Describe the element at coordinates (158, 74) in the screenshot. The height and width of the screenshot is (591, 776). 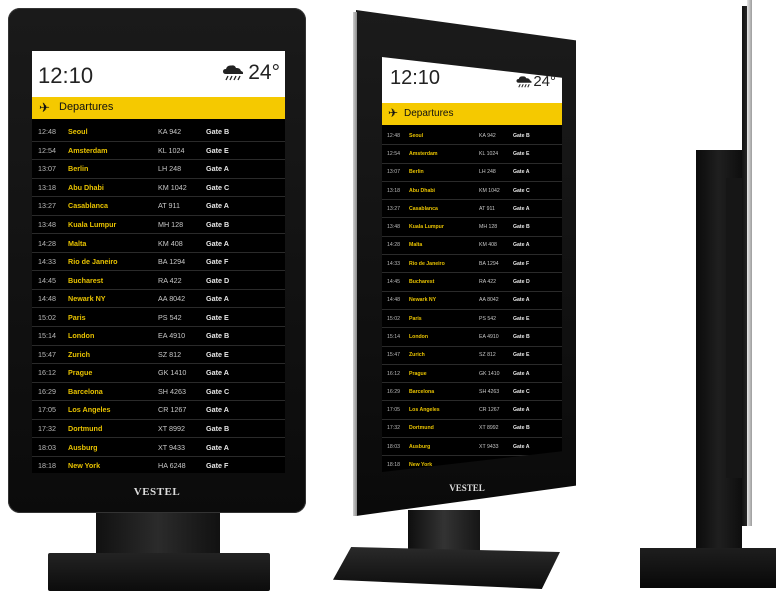
I see `front-header: 12:10 24°` at that location.